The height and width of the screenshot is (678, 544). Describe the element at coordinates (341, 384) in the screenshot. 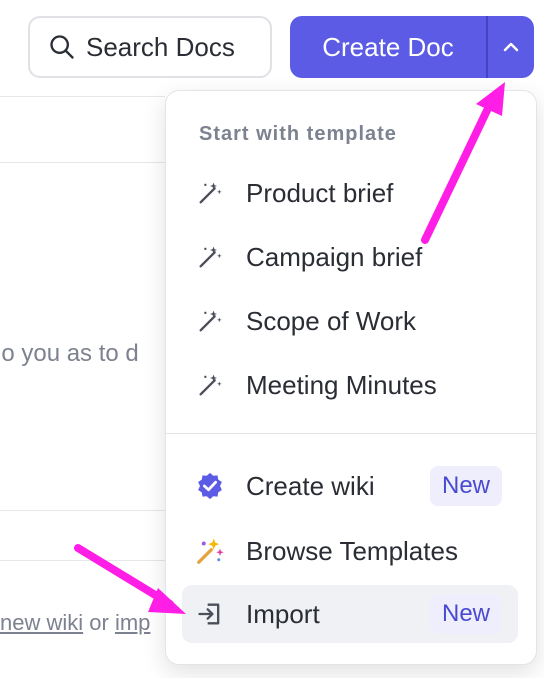

I see `template-label: Meeting Minutes` at that location.